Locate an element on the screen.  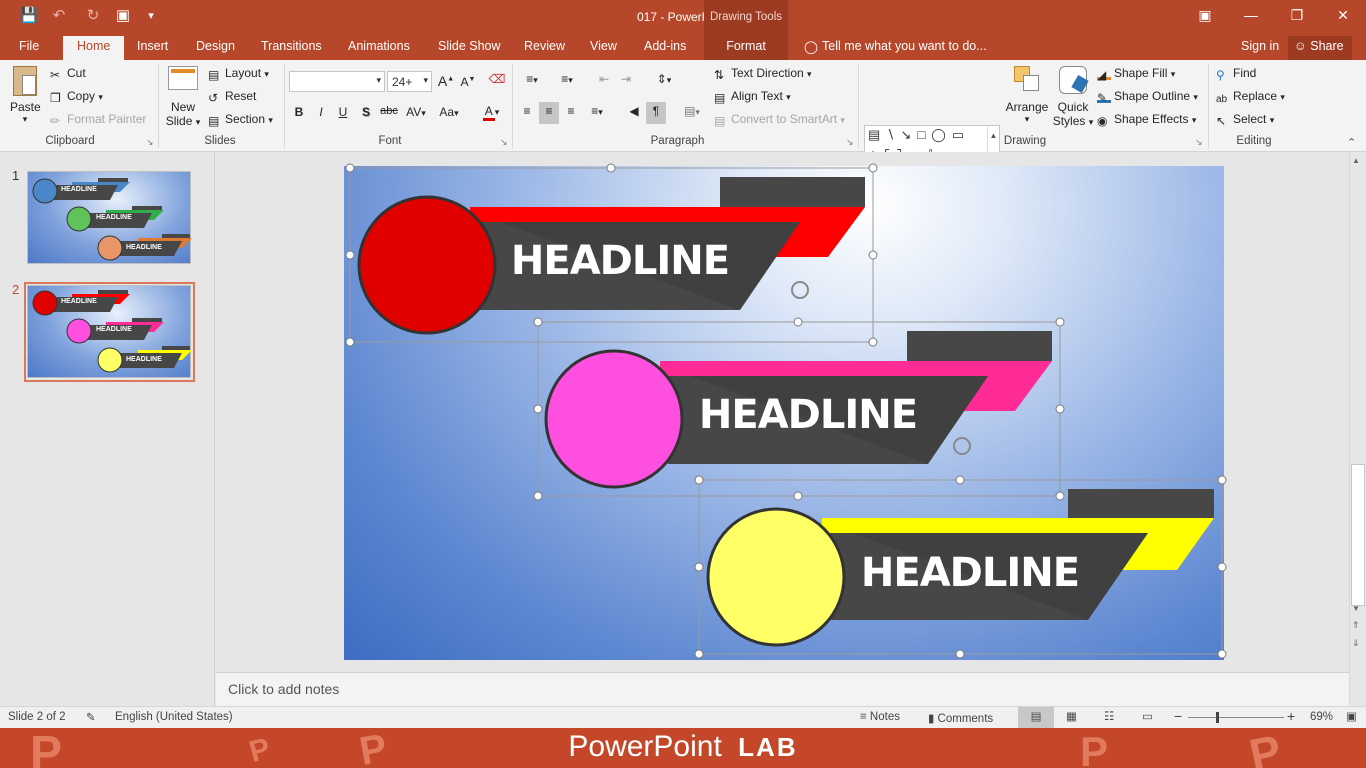
slide-sorter-icon: ▦ is located at coordinates (1071, 716).